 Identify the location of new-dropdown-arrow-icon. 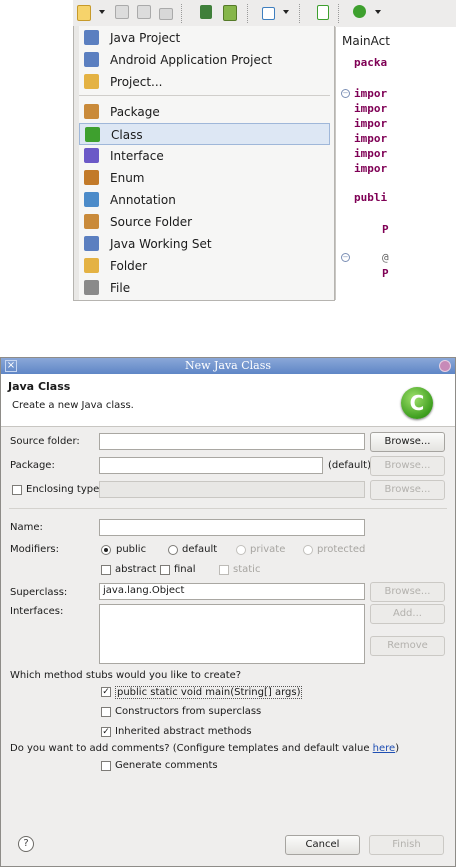
(102, 12).